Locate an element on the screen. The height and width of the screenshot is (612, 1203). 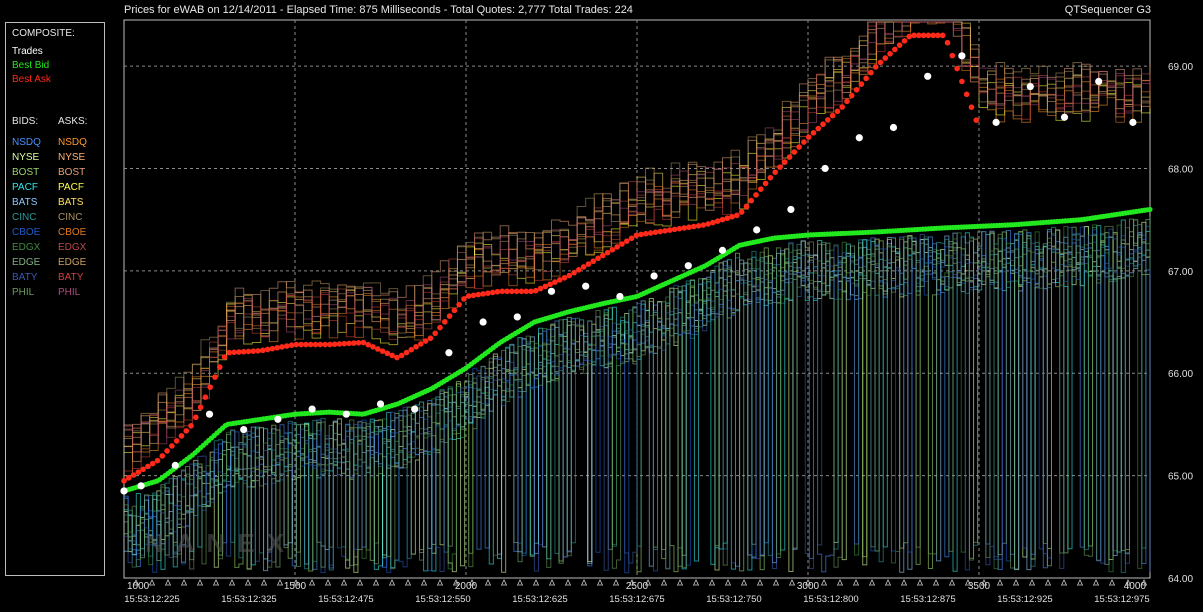
time-tick-label: 15:53:12:625 is located at coordinates (539, 599).